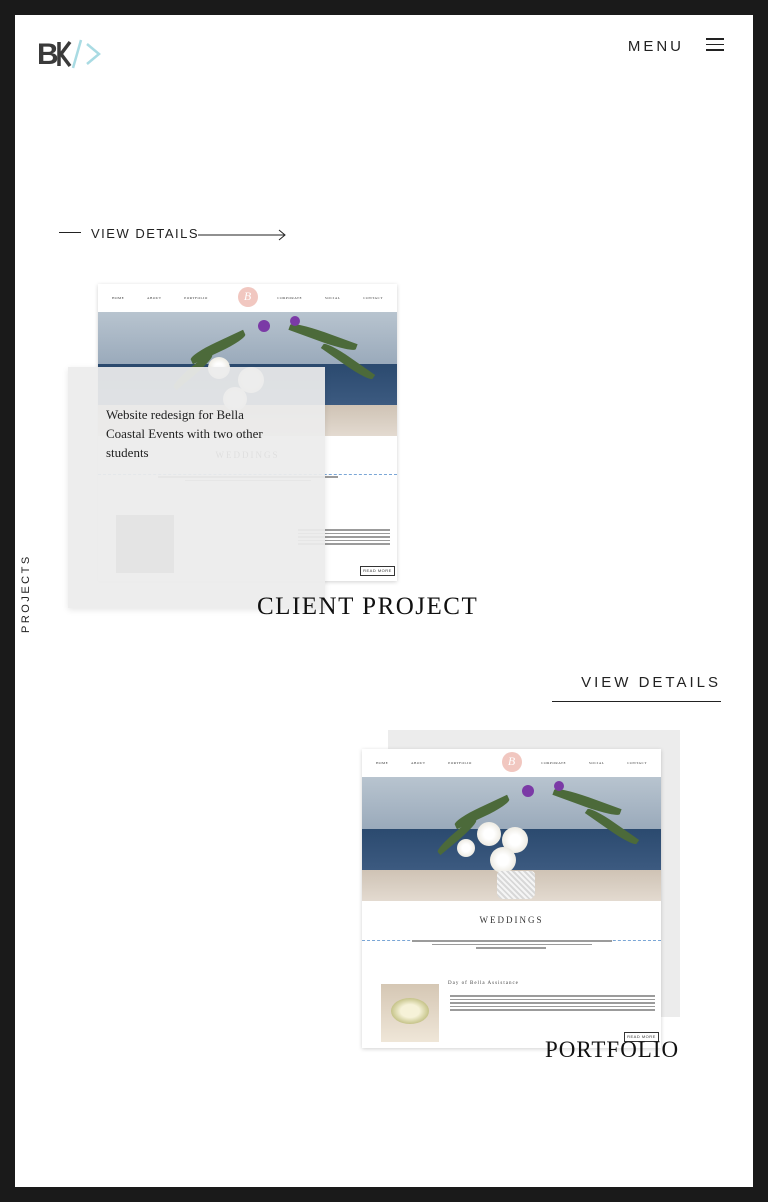  Describe the element at coordinates (483, 983) in the screenshot. I see `mock-subheading: Day of Bella Assistance` at that location.